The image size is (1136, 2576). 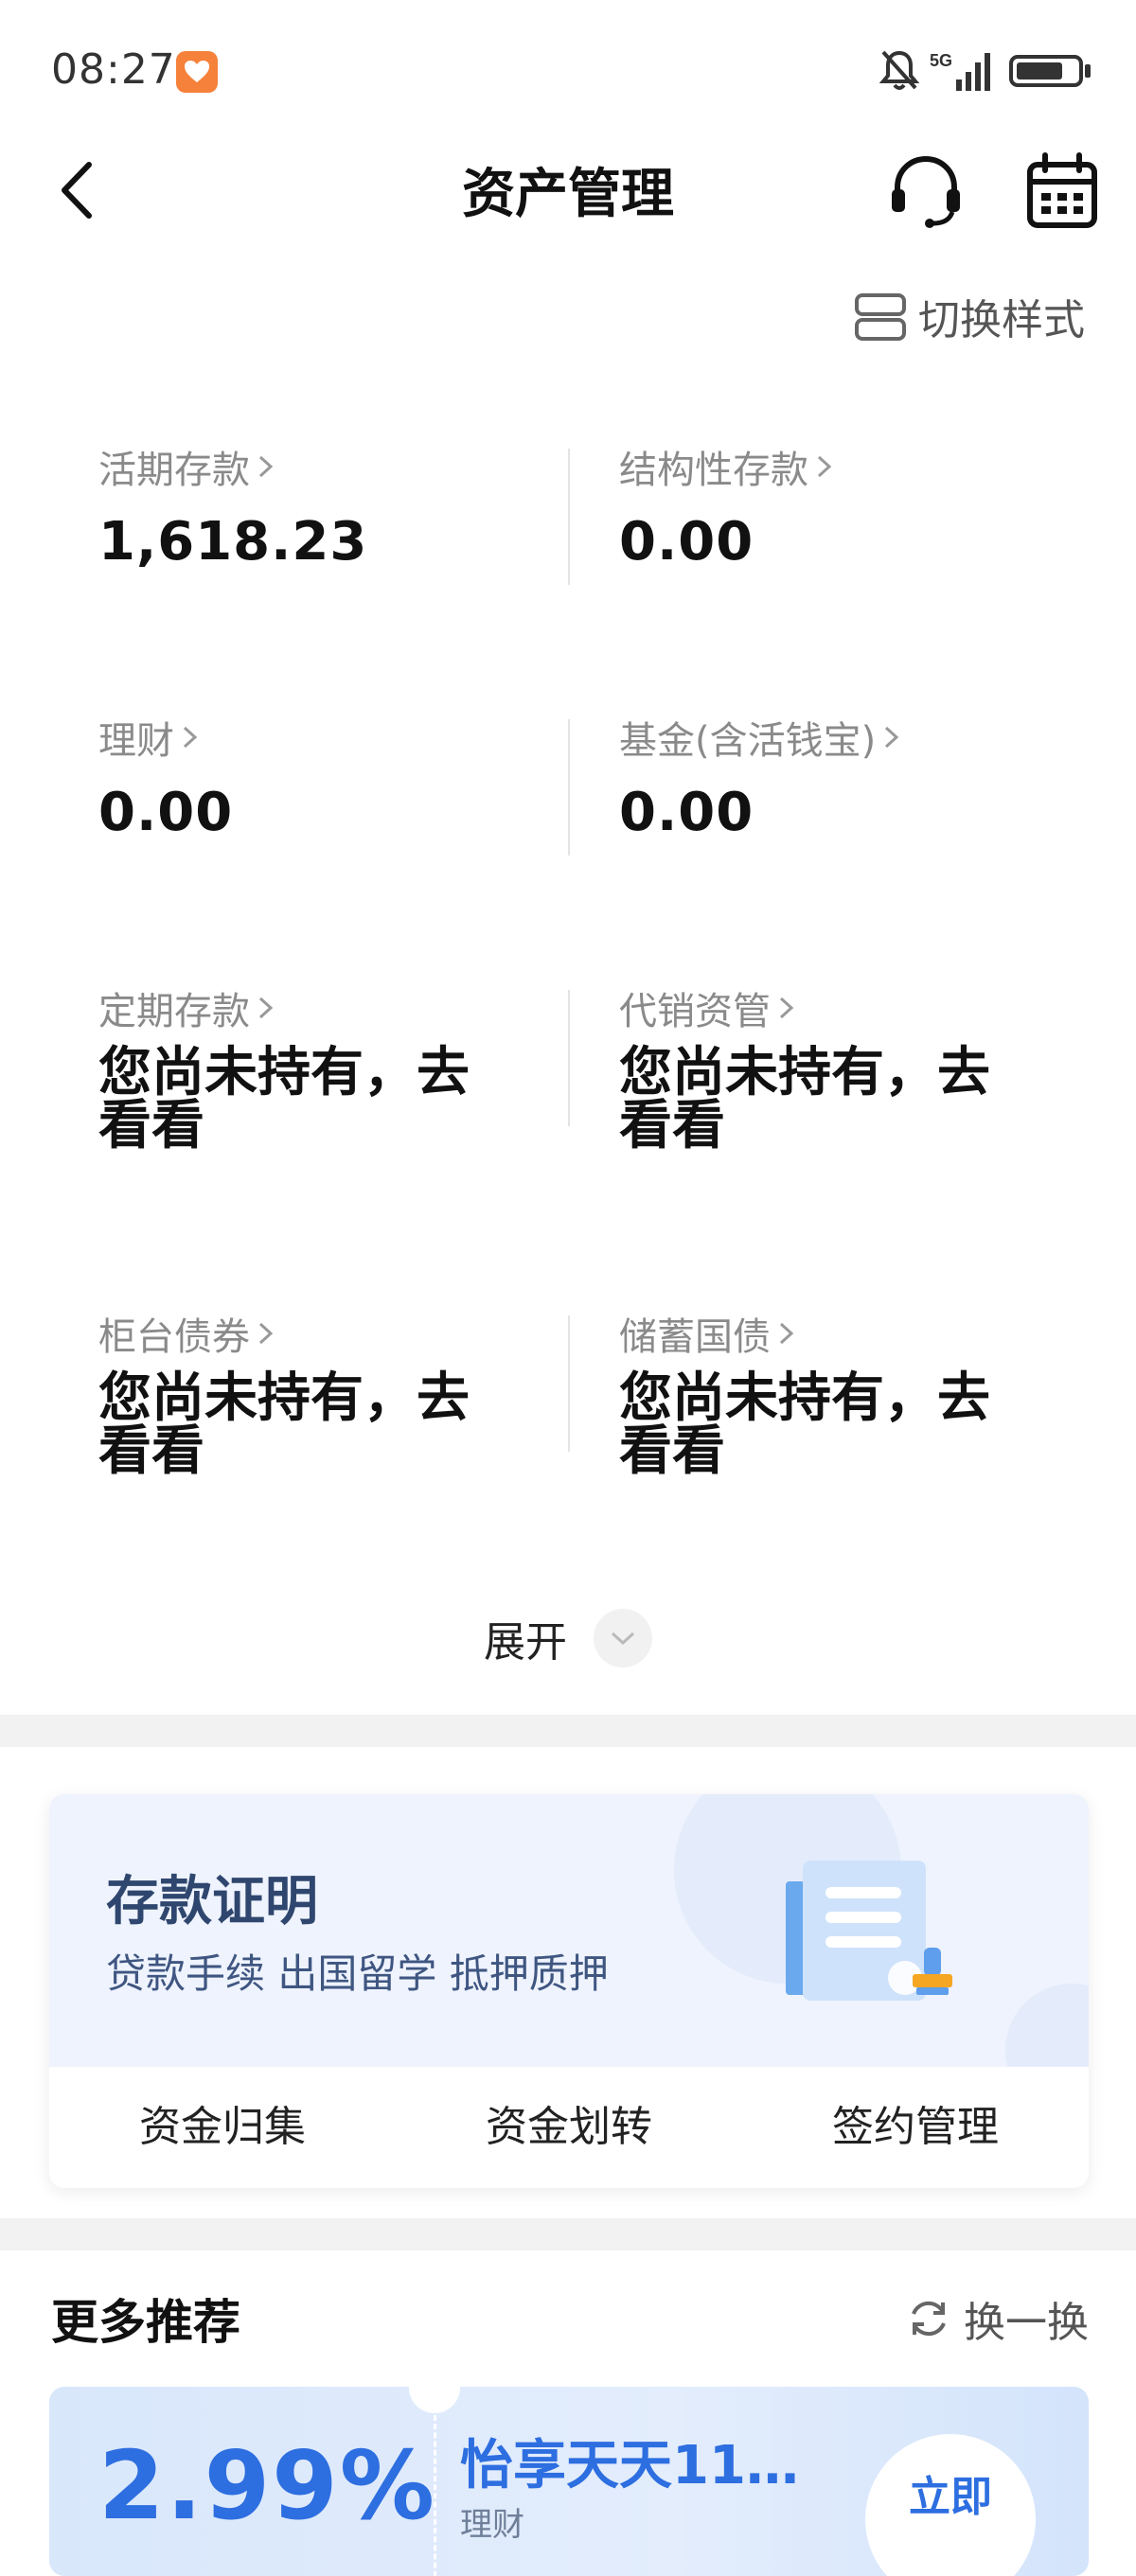 I want to click on chevron-down-icon, so click(x=623, y=1638).